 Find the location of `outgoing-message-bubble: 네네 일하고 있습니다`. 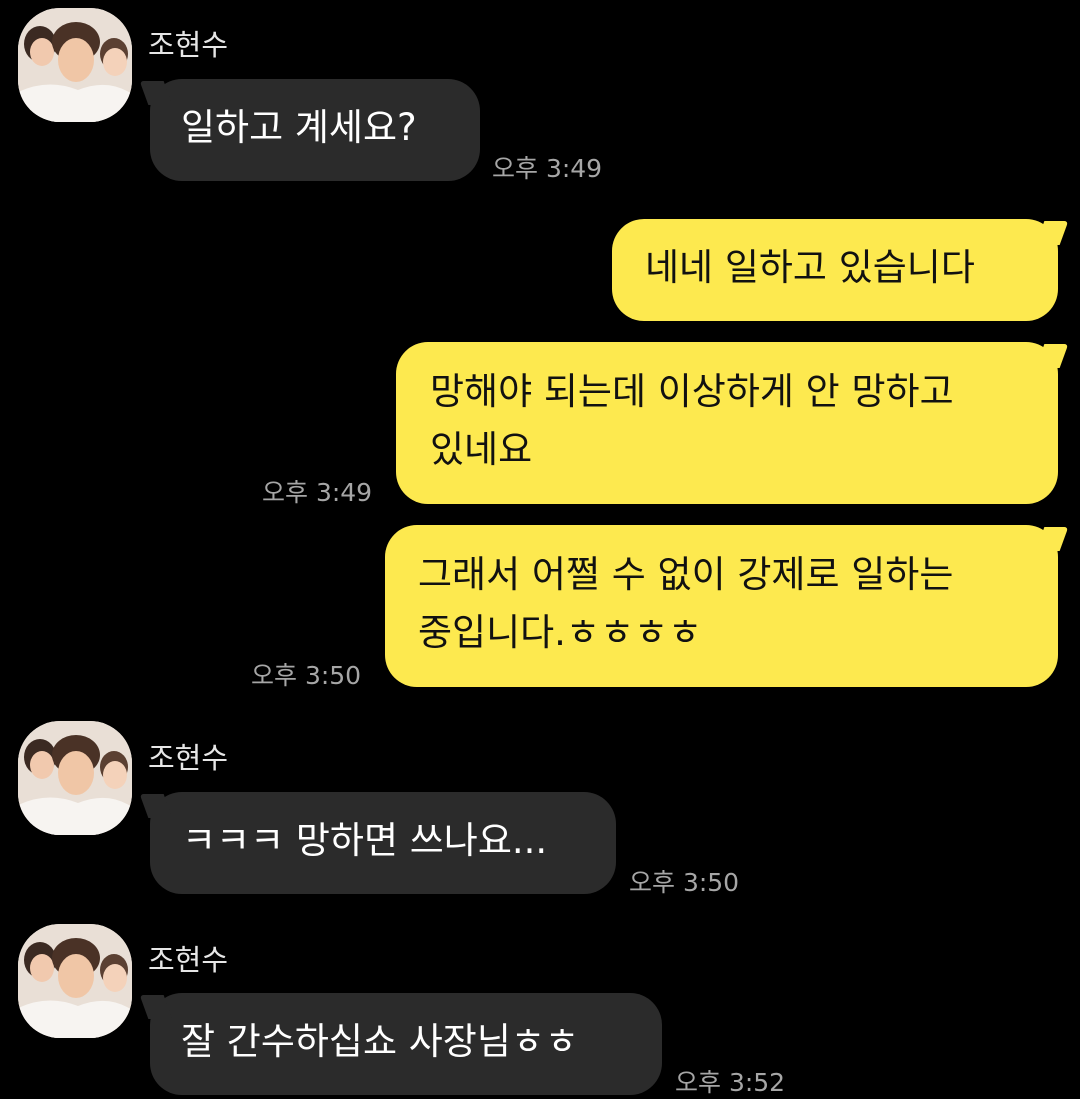

outgoing-message-bubble: 네네 일하고 있습니다 is located at coordinates (835, 270).